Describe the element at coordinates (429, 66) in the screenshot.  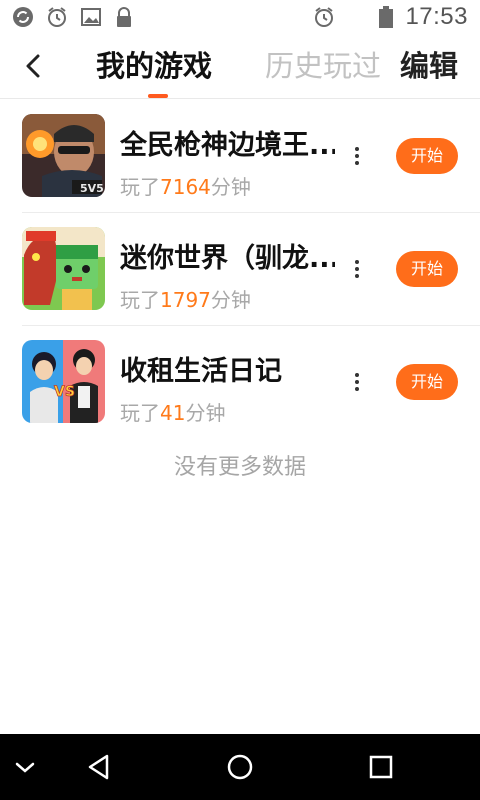
I see `edit-button: 编辑` at that location.